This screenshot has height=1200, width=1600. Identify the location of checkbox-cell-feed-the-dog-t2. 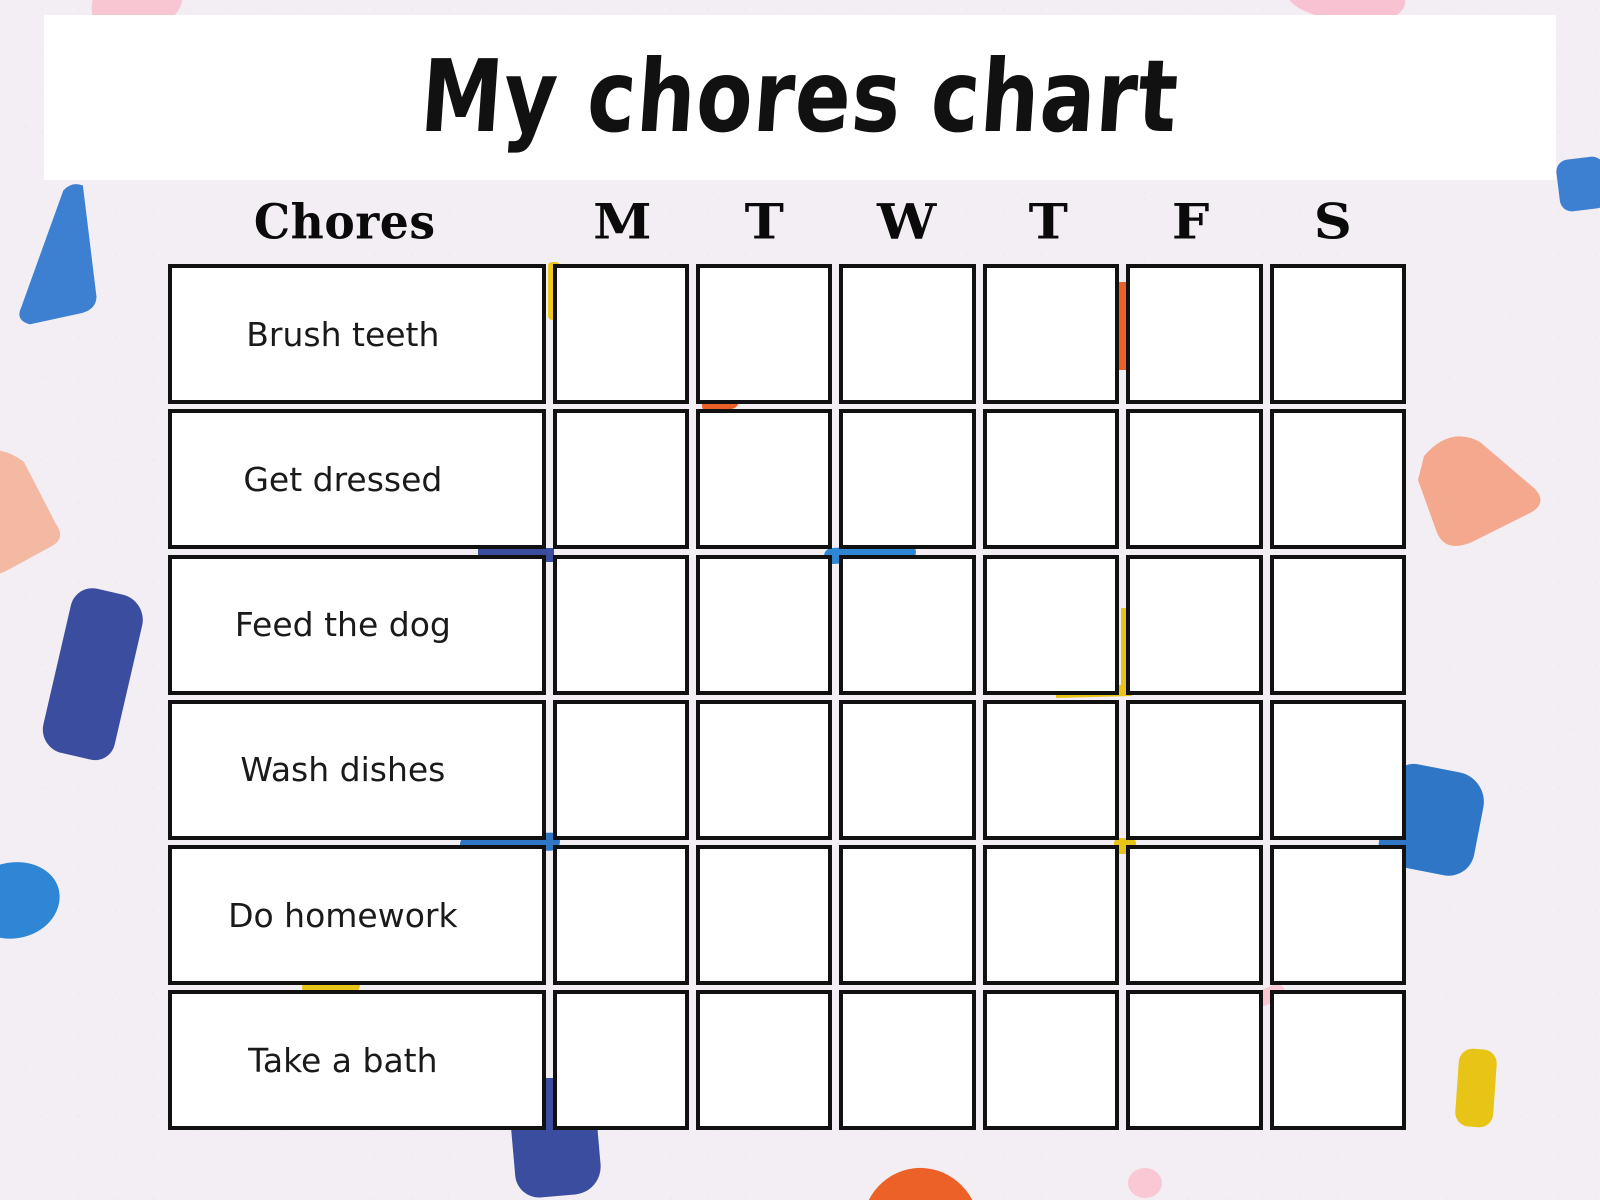
(1051, 624).